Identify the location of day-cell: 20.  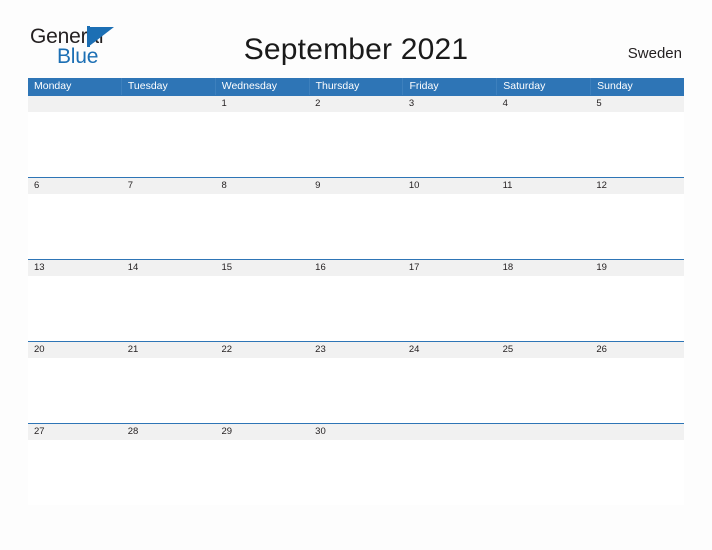
(75, 350).